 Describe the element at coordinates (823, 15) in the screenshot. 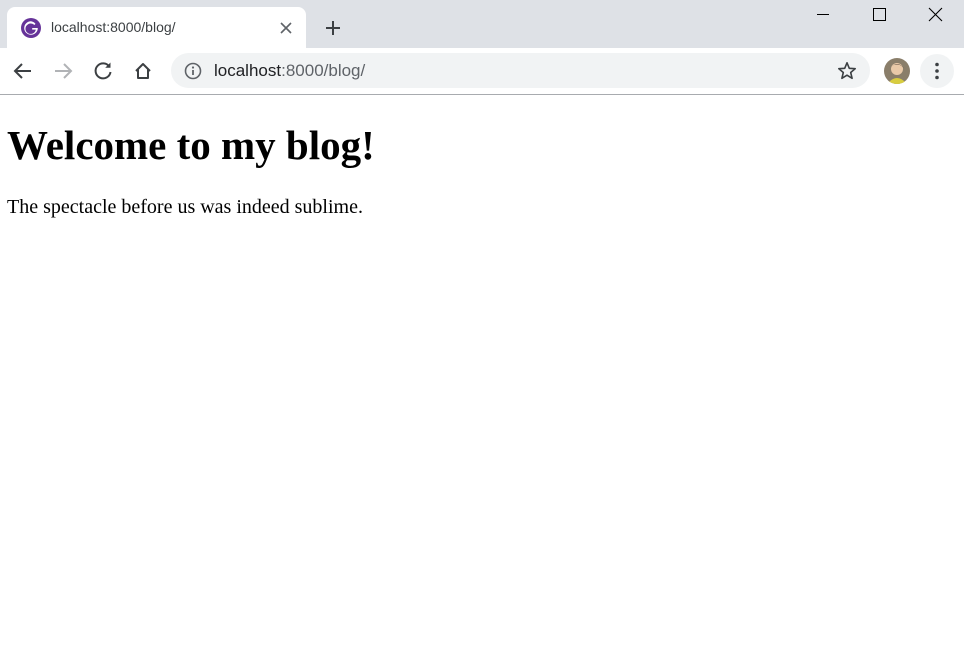

I see `minimize-button` at that location.